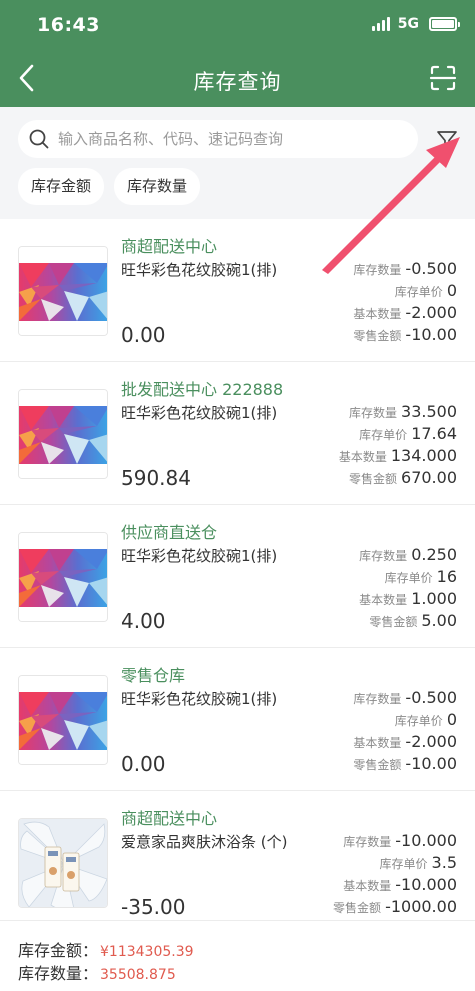 The width and height of the screenshot is (475, 991). I want to click on search-icon, so click(39, 139).